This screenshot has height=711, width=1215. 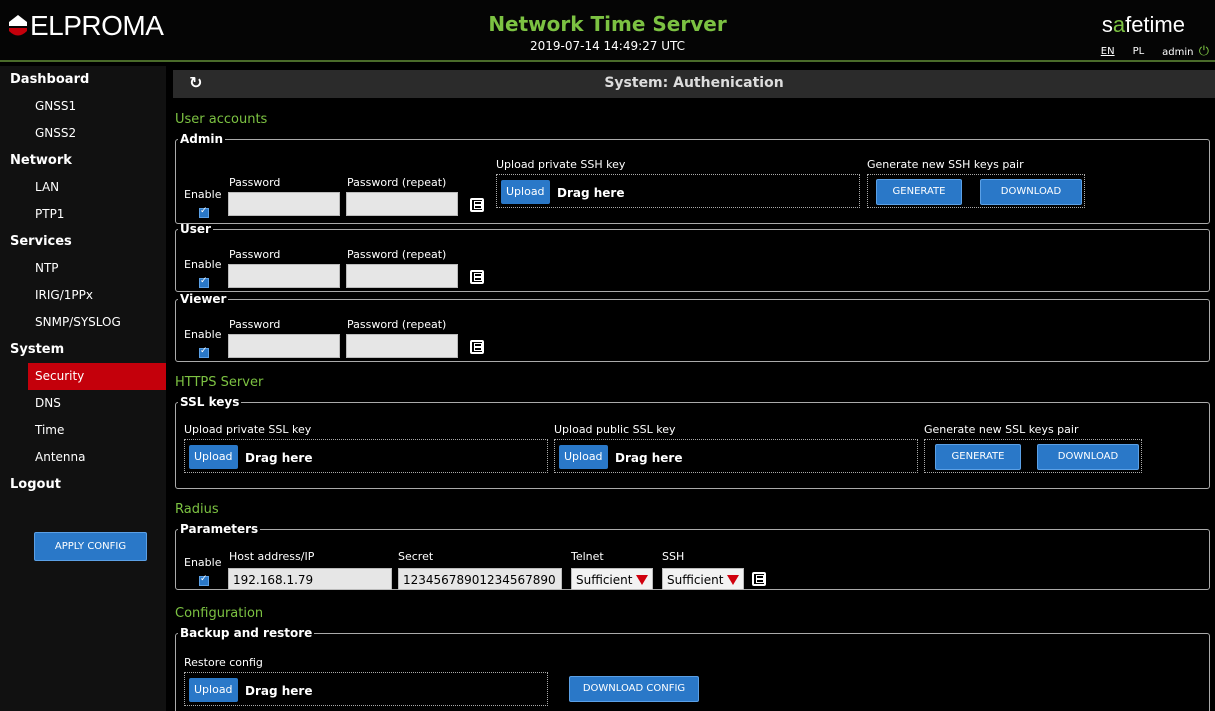 I want to click on nav-item-dns: DNS, so click(x=83, y=403).